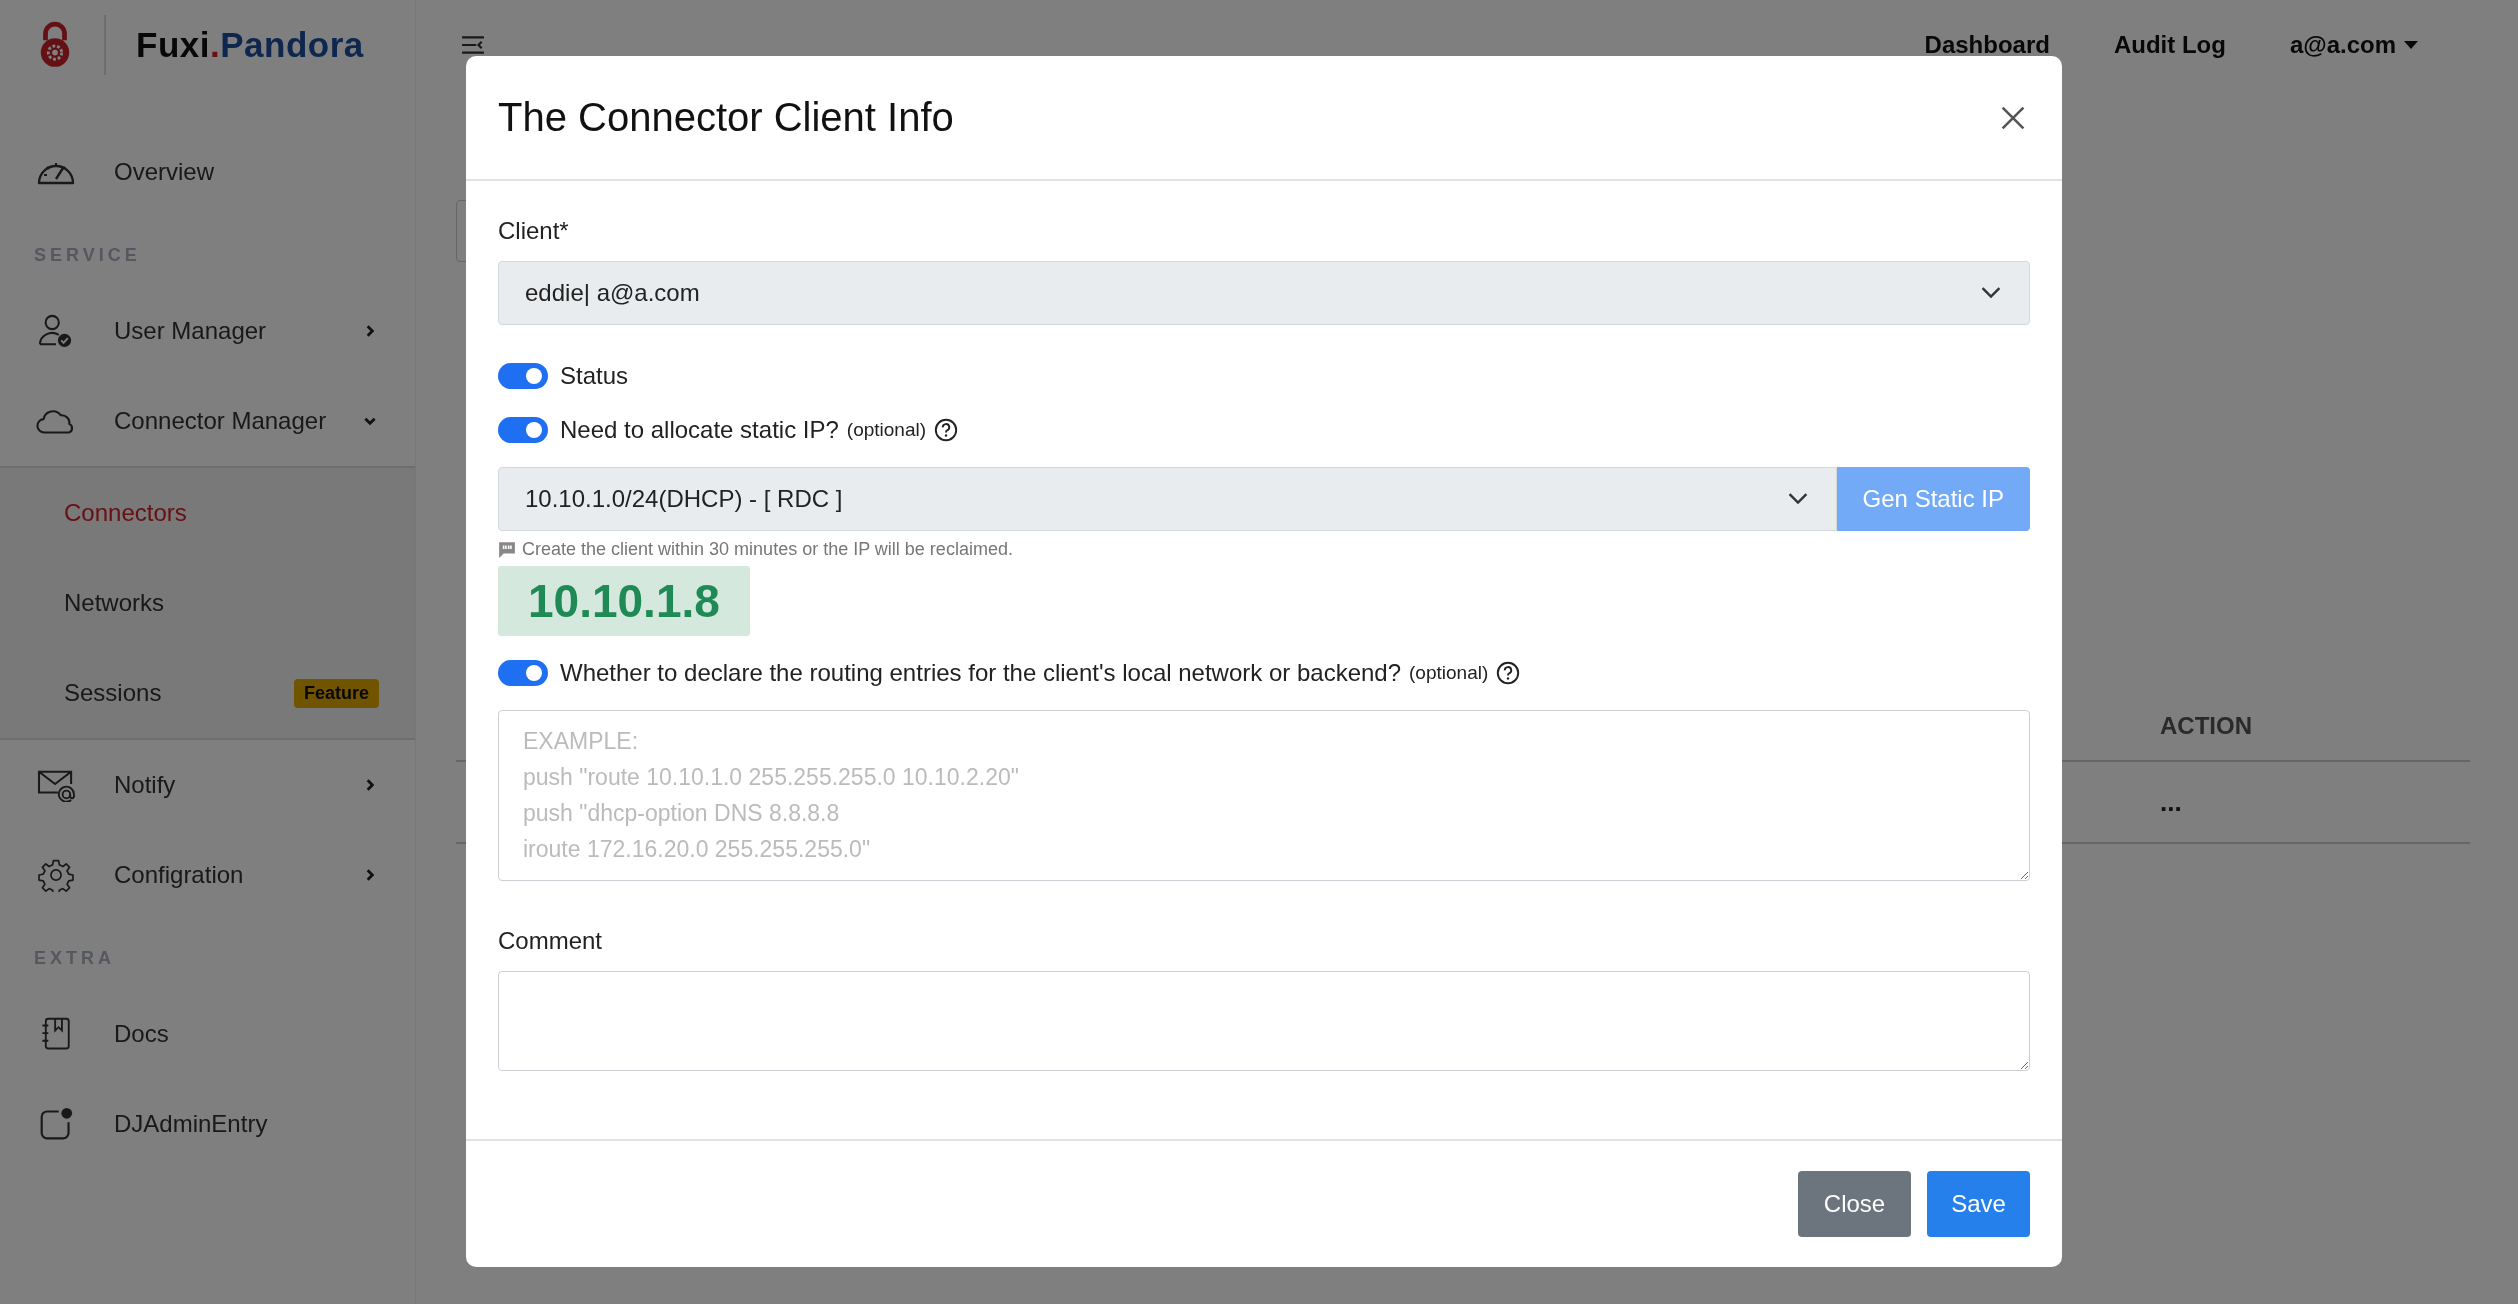 The height and width of the screenshot is (1304, 2518). I want to click on user-menu: a@a.com, so click(2353, 45).